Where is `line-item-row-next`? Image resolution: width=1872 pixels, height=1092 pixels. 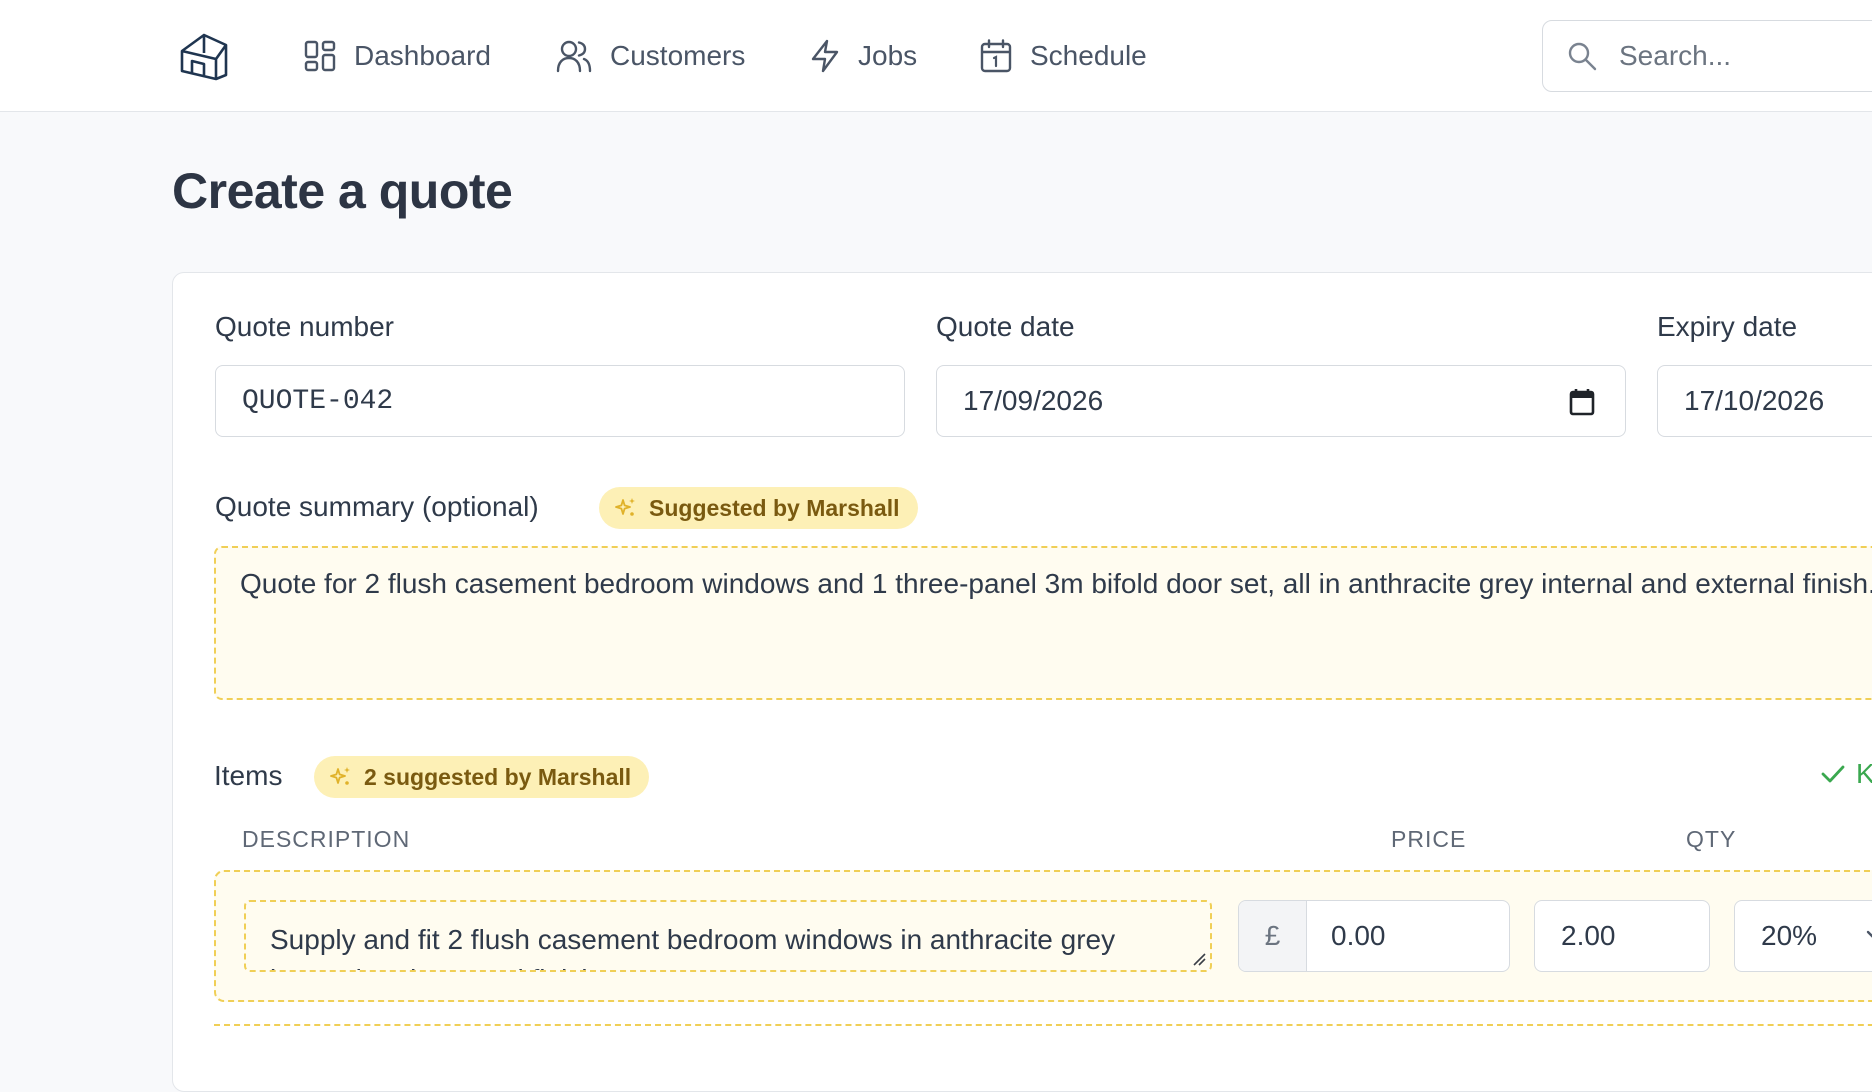
line-item-row-next is located at coordinates (1043, 1044).